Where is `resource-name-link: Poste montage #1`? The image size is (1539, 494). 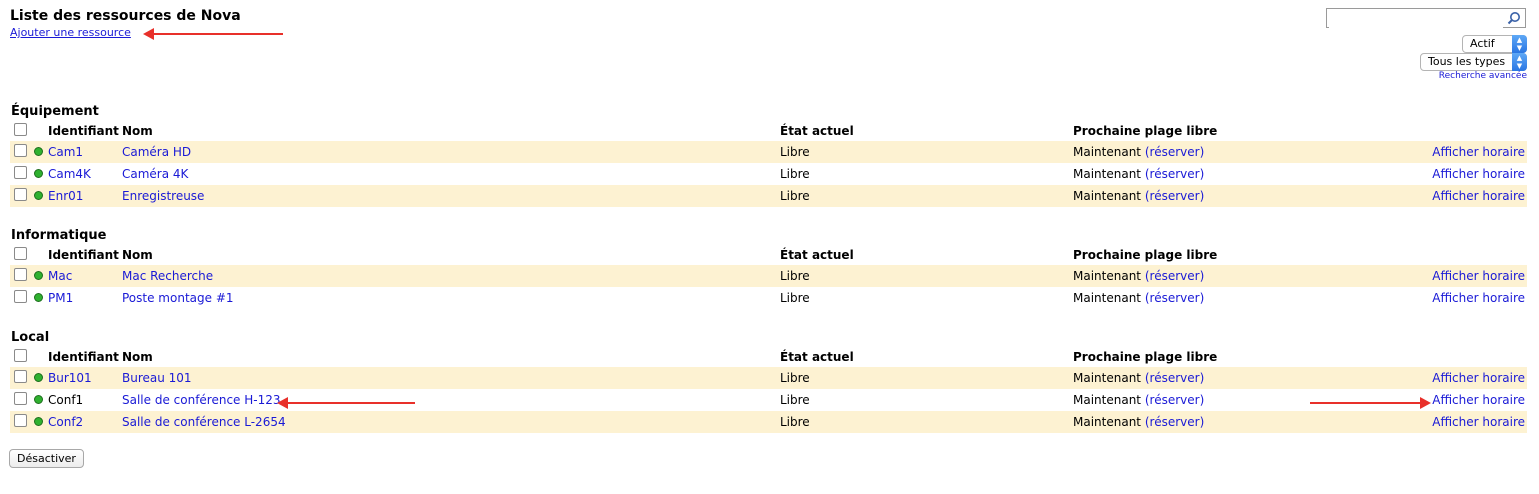
resource-name-link: Poste montage #1 is located at coordinates (178, 298).